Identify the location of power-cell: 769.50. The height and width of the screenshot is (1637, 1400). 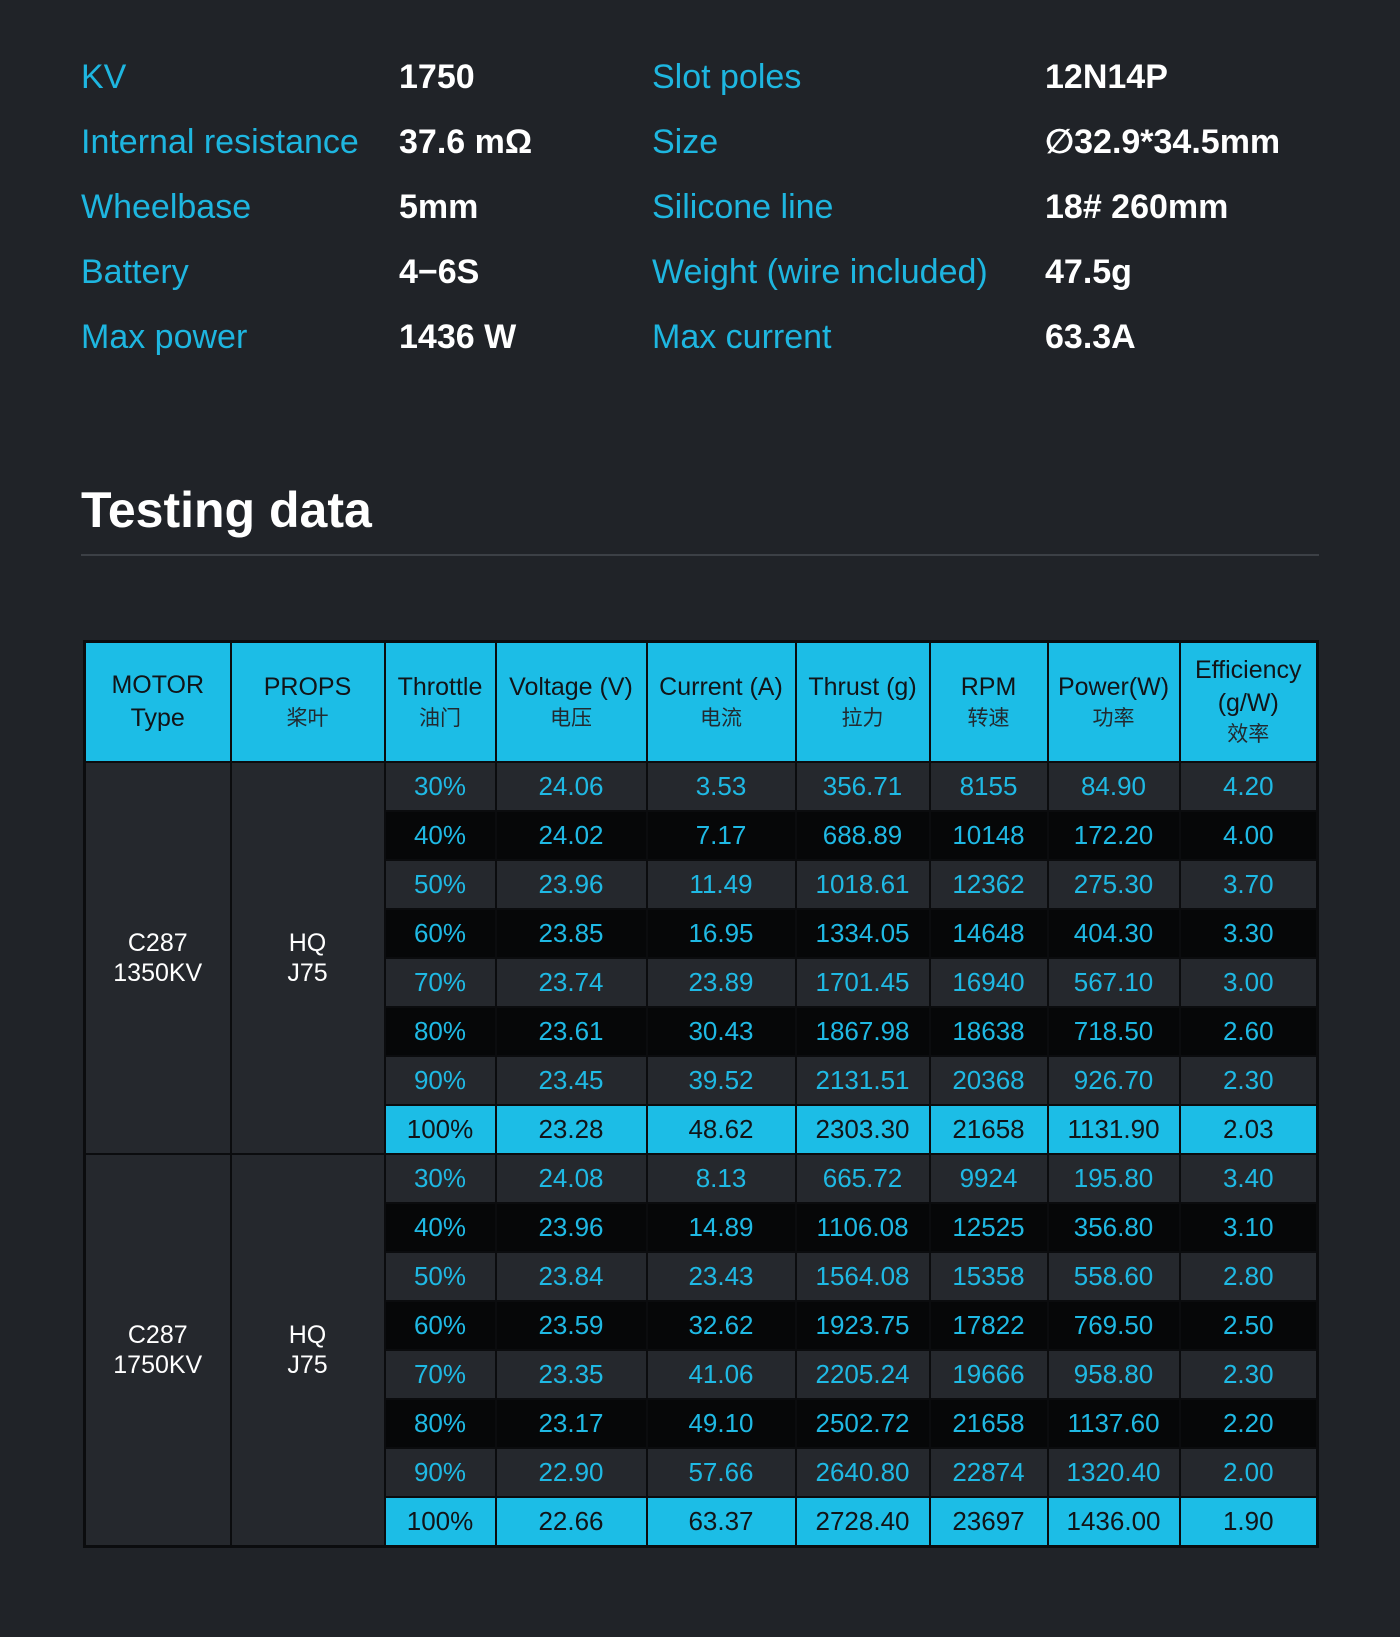
(1113, 1325).